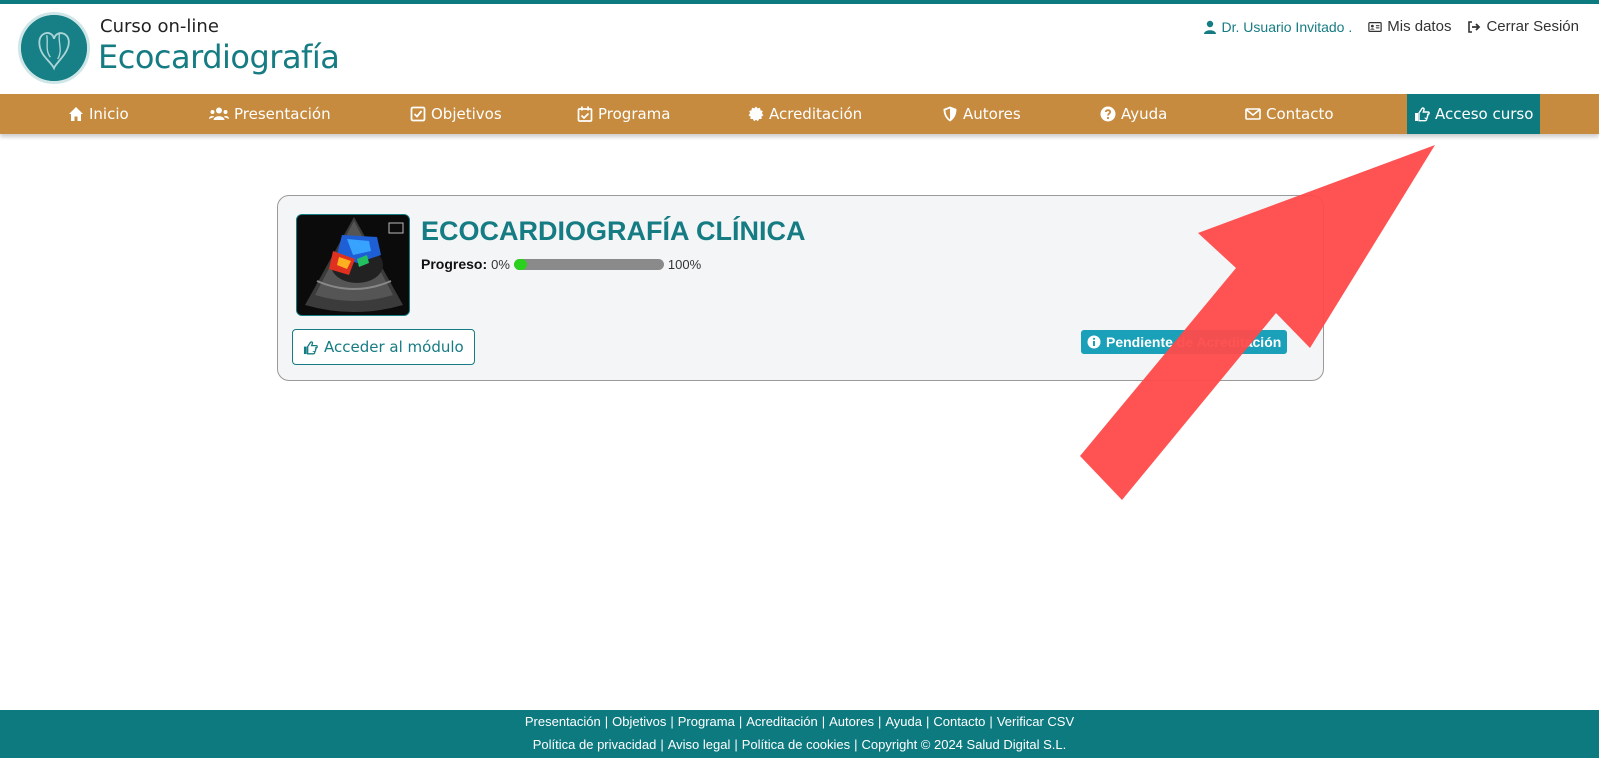  Describe the element at coordinates (595, 744) in the screenshot. I see `footer-legal-link: Política de privacidad` at that location.